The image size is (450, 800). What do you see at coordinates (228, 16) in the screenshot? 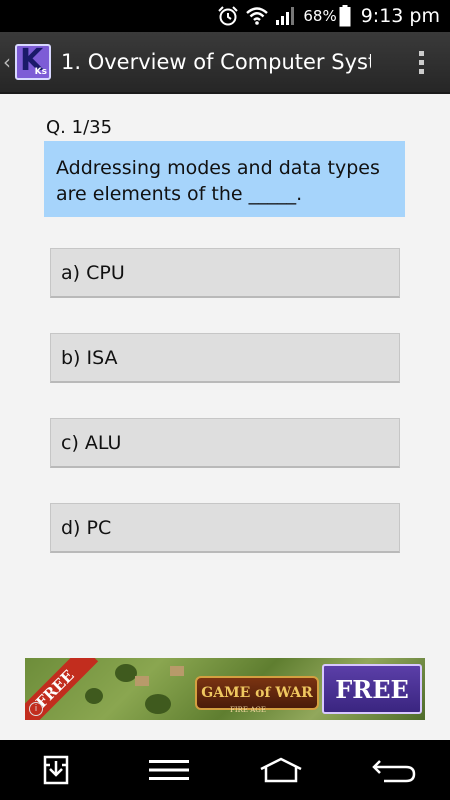
I see `alarm-icon` at bounding box center [228, 16].